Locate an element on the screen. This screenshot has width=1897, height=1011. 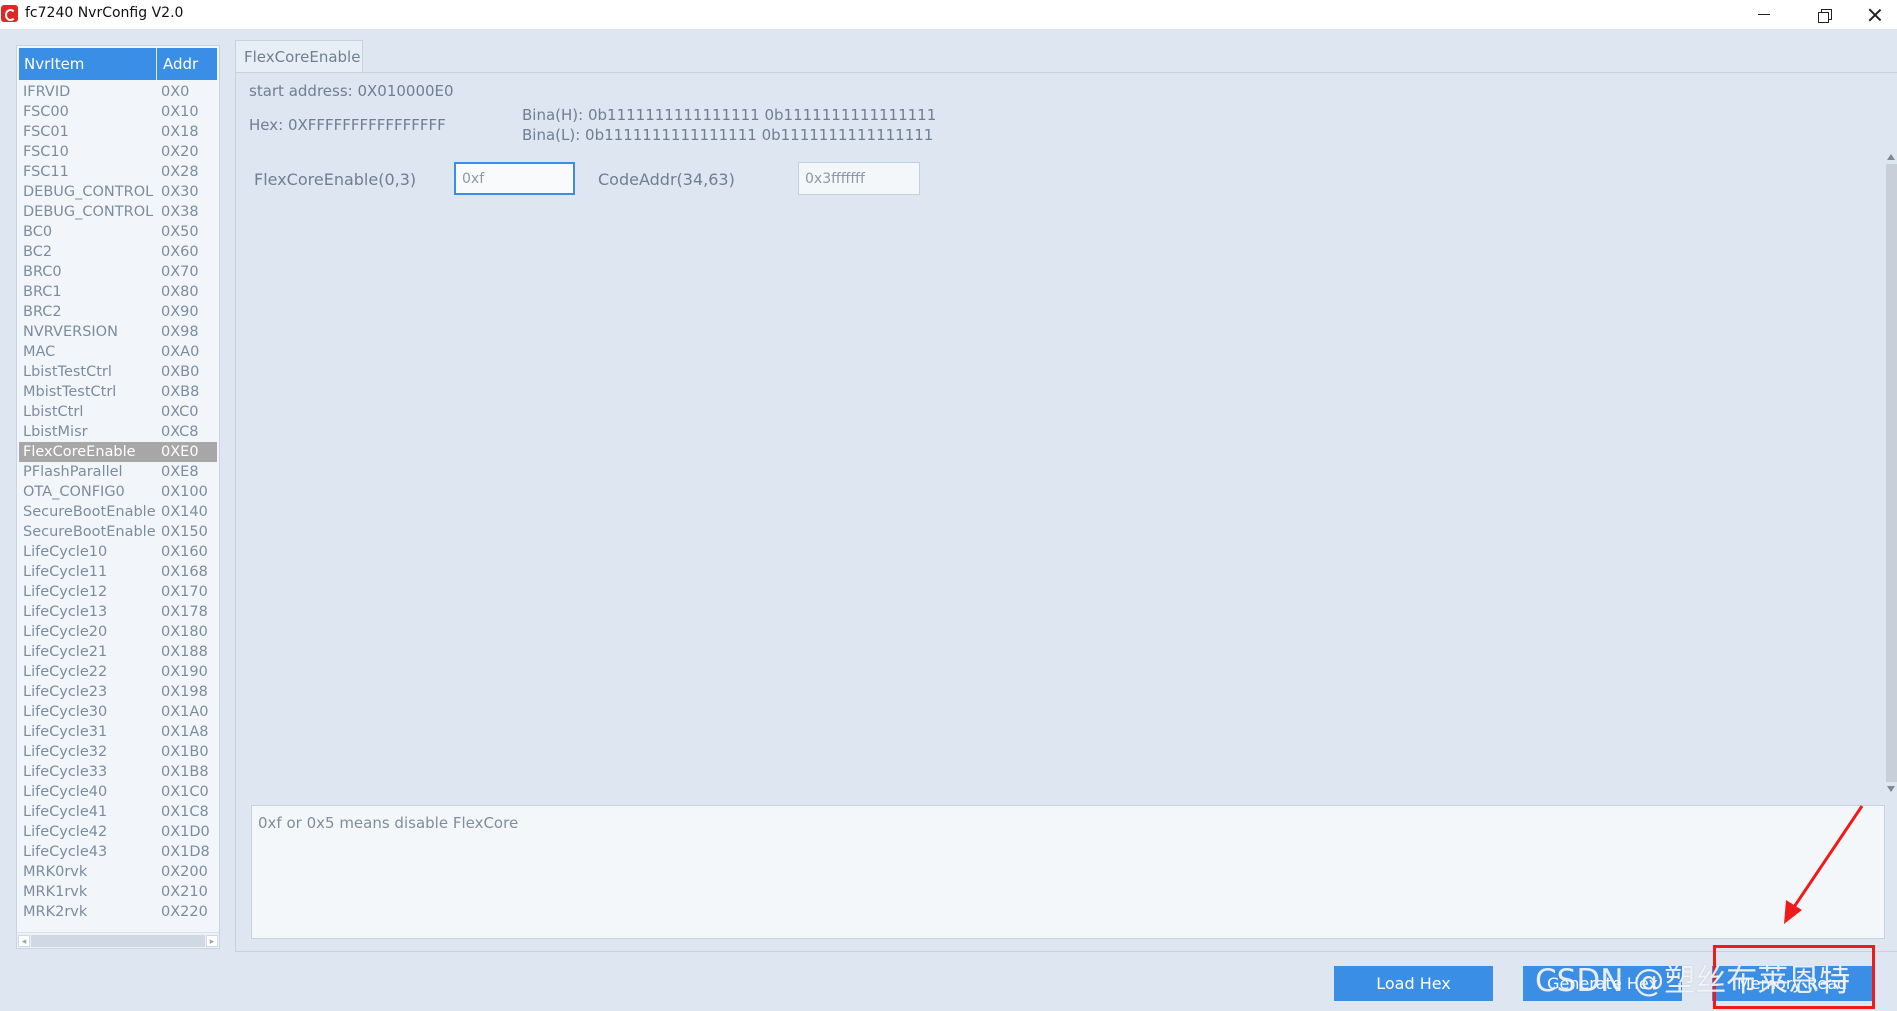
list-item: SecureBootEnable 0X140 is located at coordinates (118, 512).